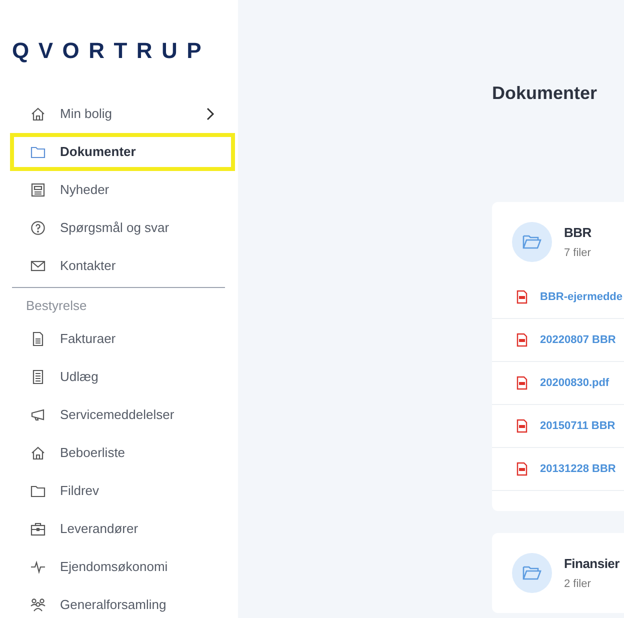 This screenshot has width=624, height=618. I want to click on nav-item: Udlæg, so click(122, 377).